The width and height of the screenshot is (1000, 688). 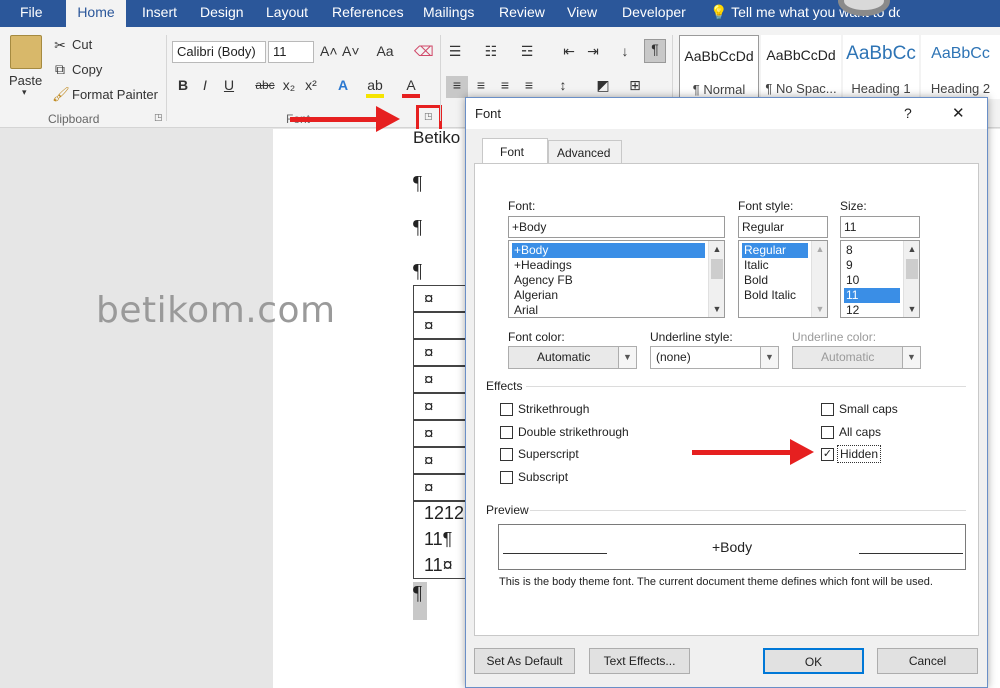 What do you see at coordinates (524, 661) in the screenshot?
I see `set-as-default-button: Set As Default` at bounding box center [524, 661].